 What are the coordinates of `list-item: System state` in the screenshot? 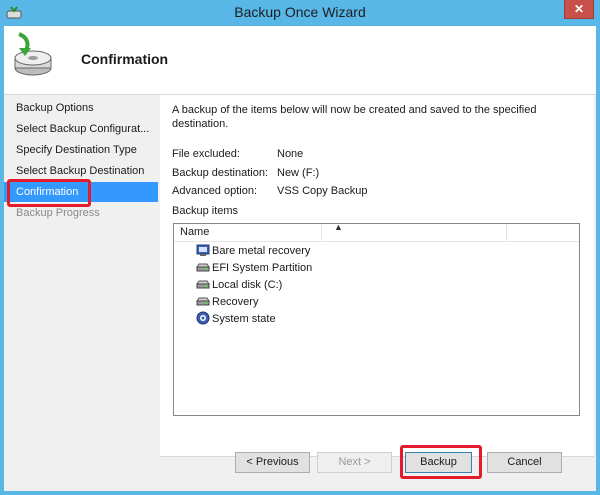 It's located at (236, 319).